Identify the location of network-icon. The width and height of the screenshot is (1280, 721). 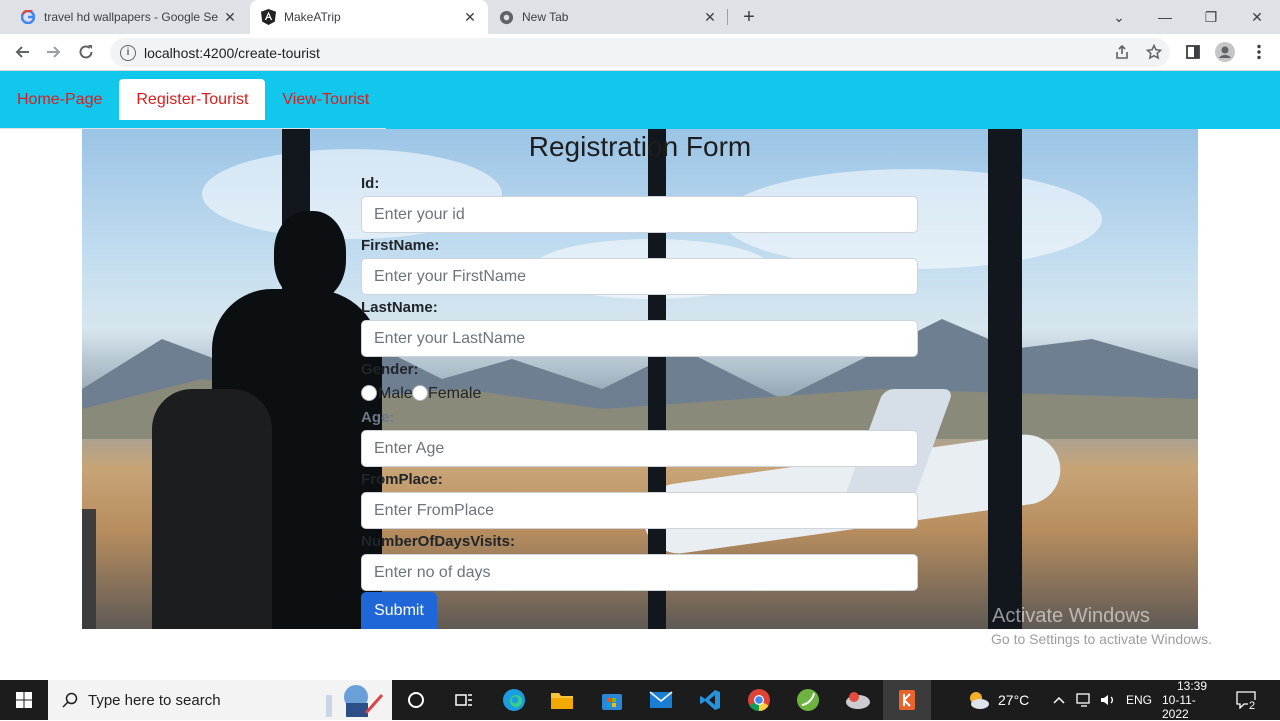
(1084, 700).